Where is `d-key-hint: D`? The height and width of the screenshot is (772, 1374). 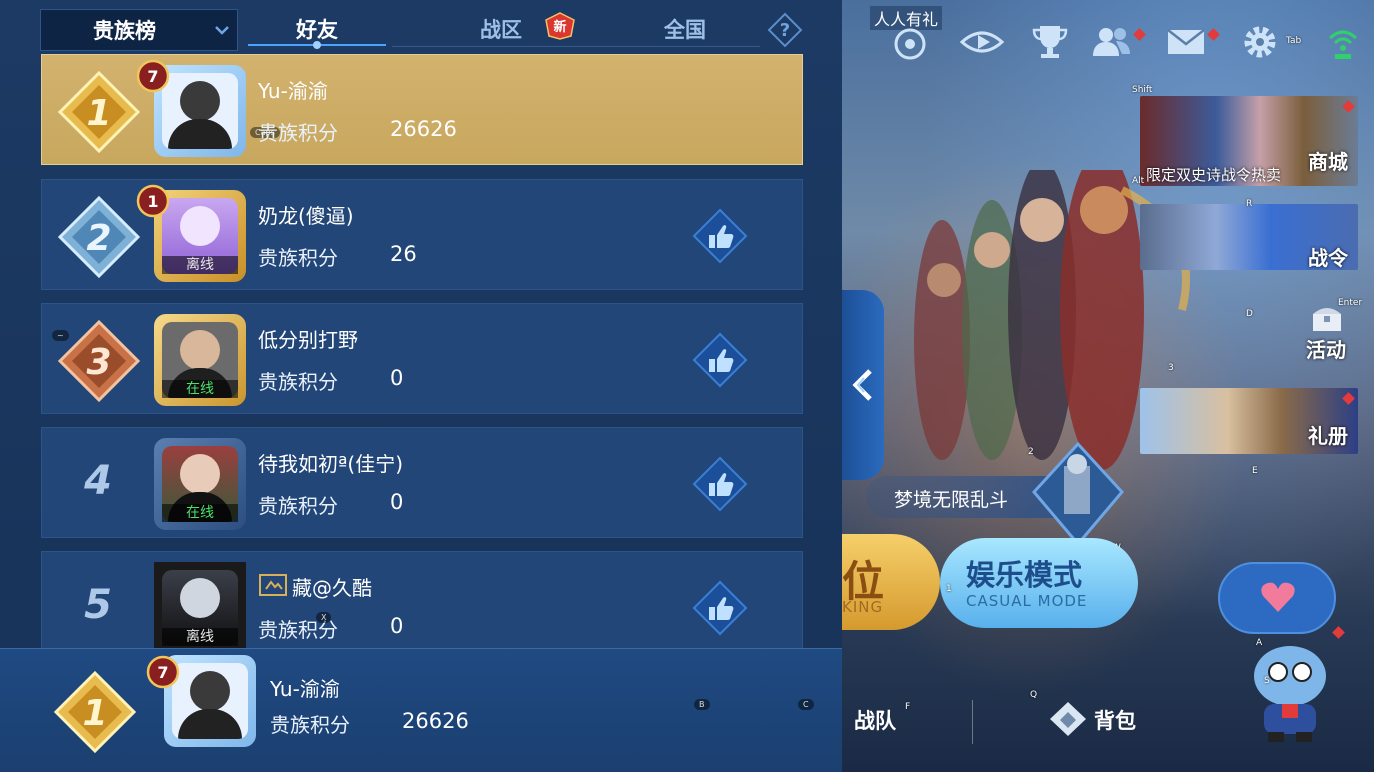 d-key-hint: D is located at coordinates (1249, 314).